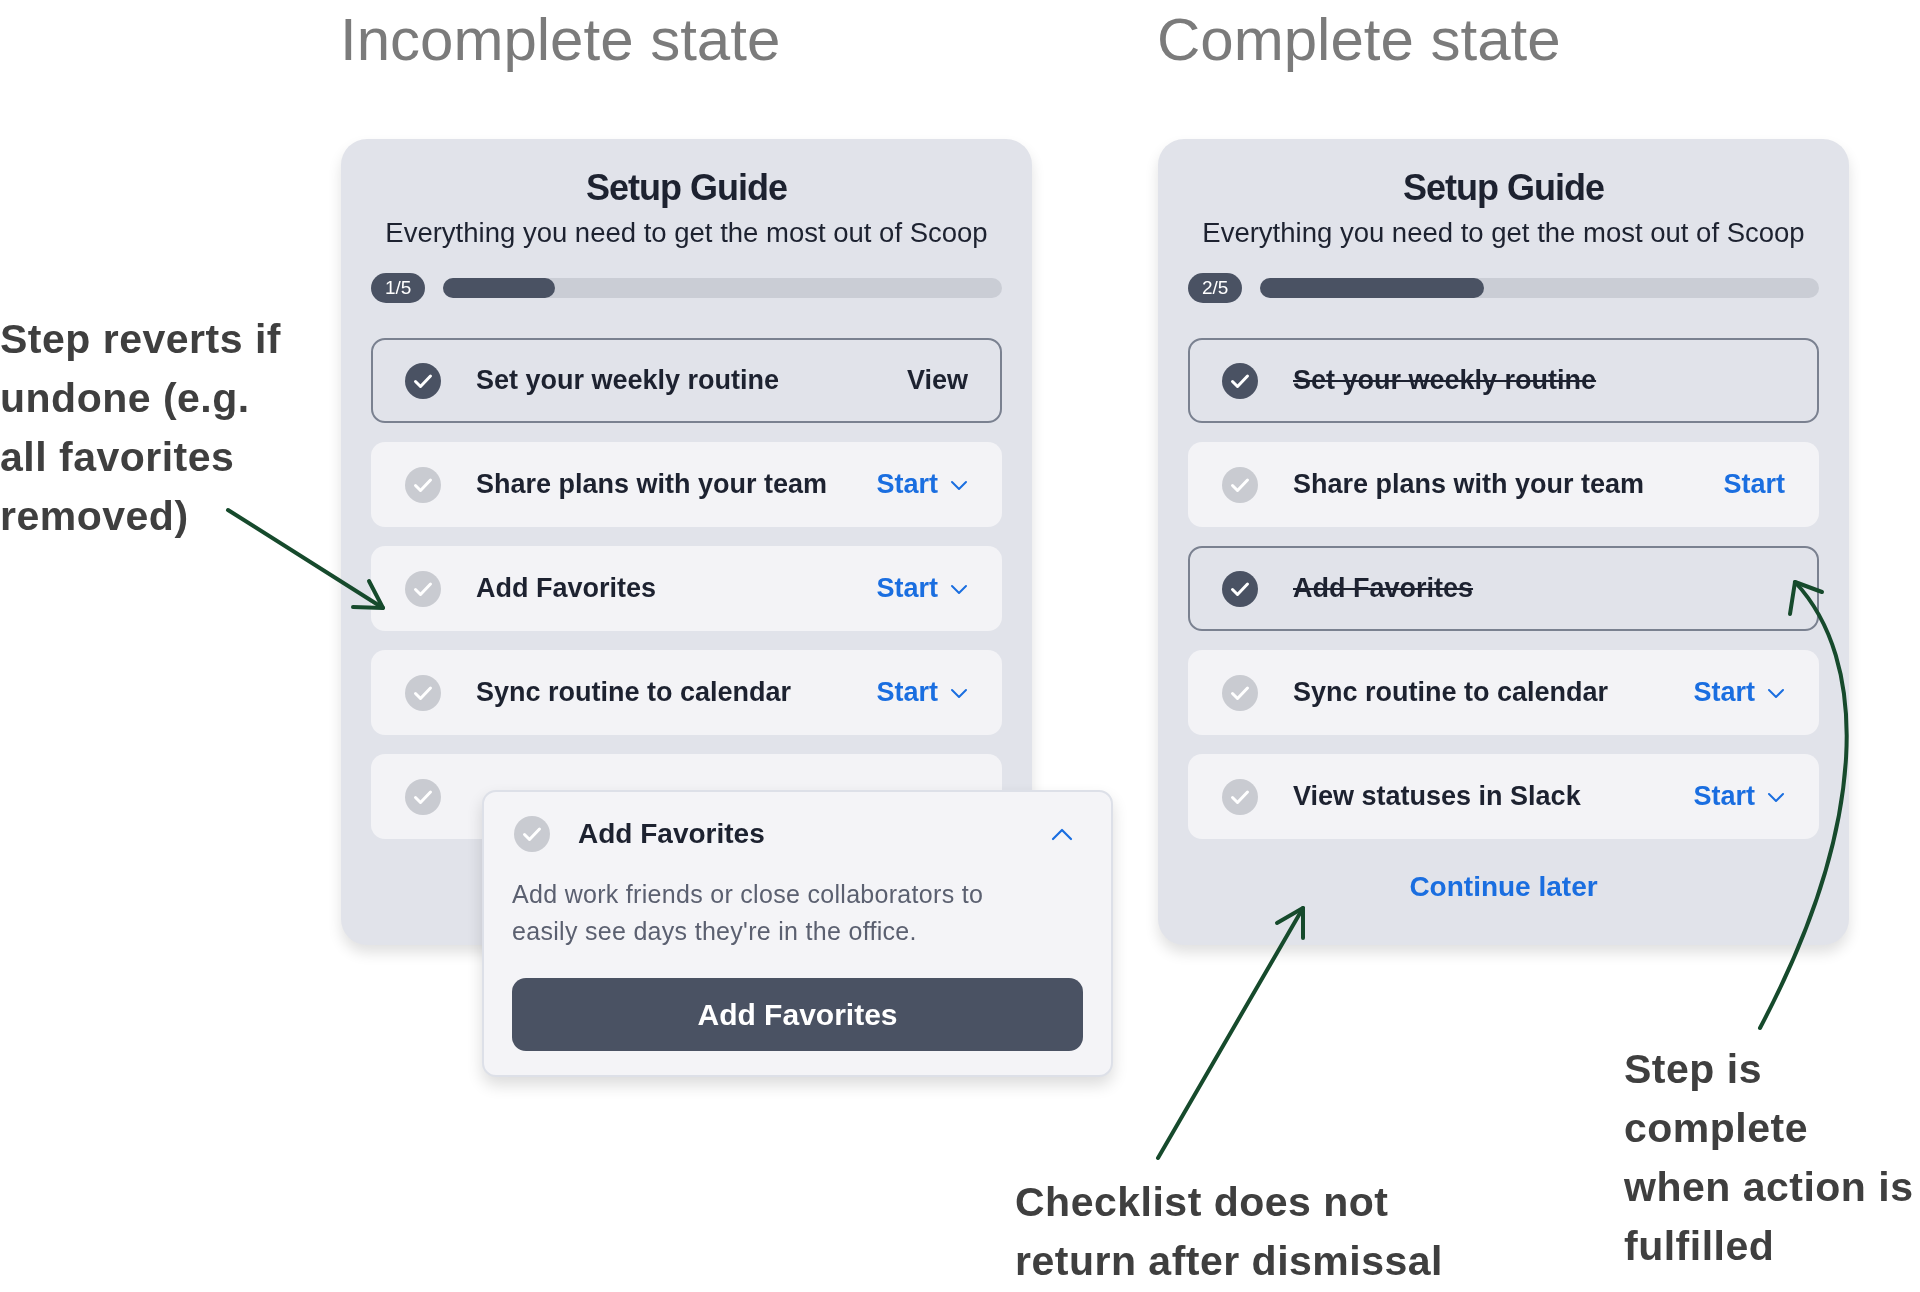  What do you see at coordinates (1437, 796) in the screenshot?
I see `step-label: View statuses in Slack` at bounding box center [1437, 796].